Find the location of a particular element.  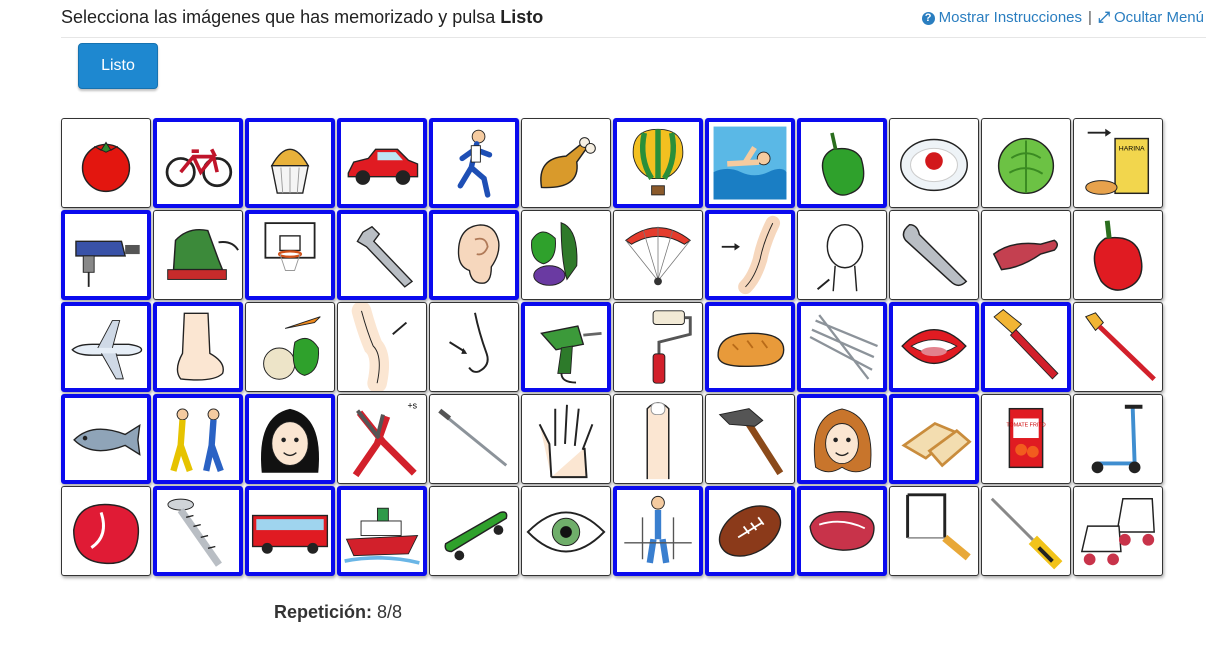

grid-cell-coping-saw is located at coordinates (934, 531).